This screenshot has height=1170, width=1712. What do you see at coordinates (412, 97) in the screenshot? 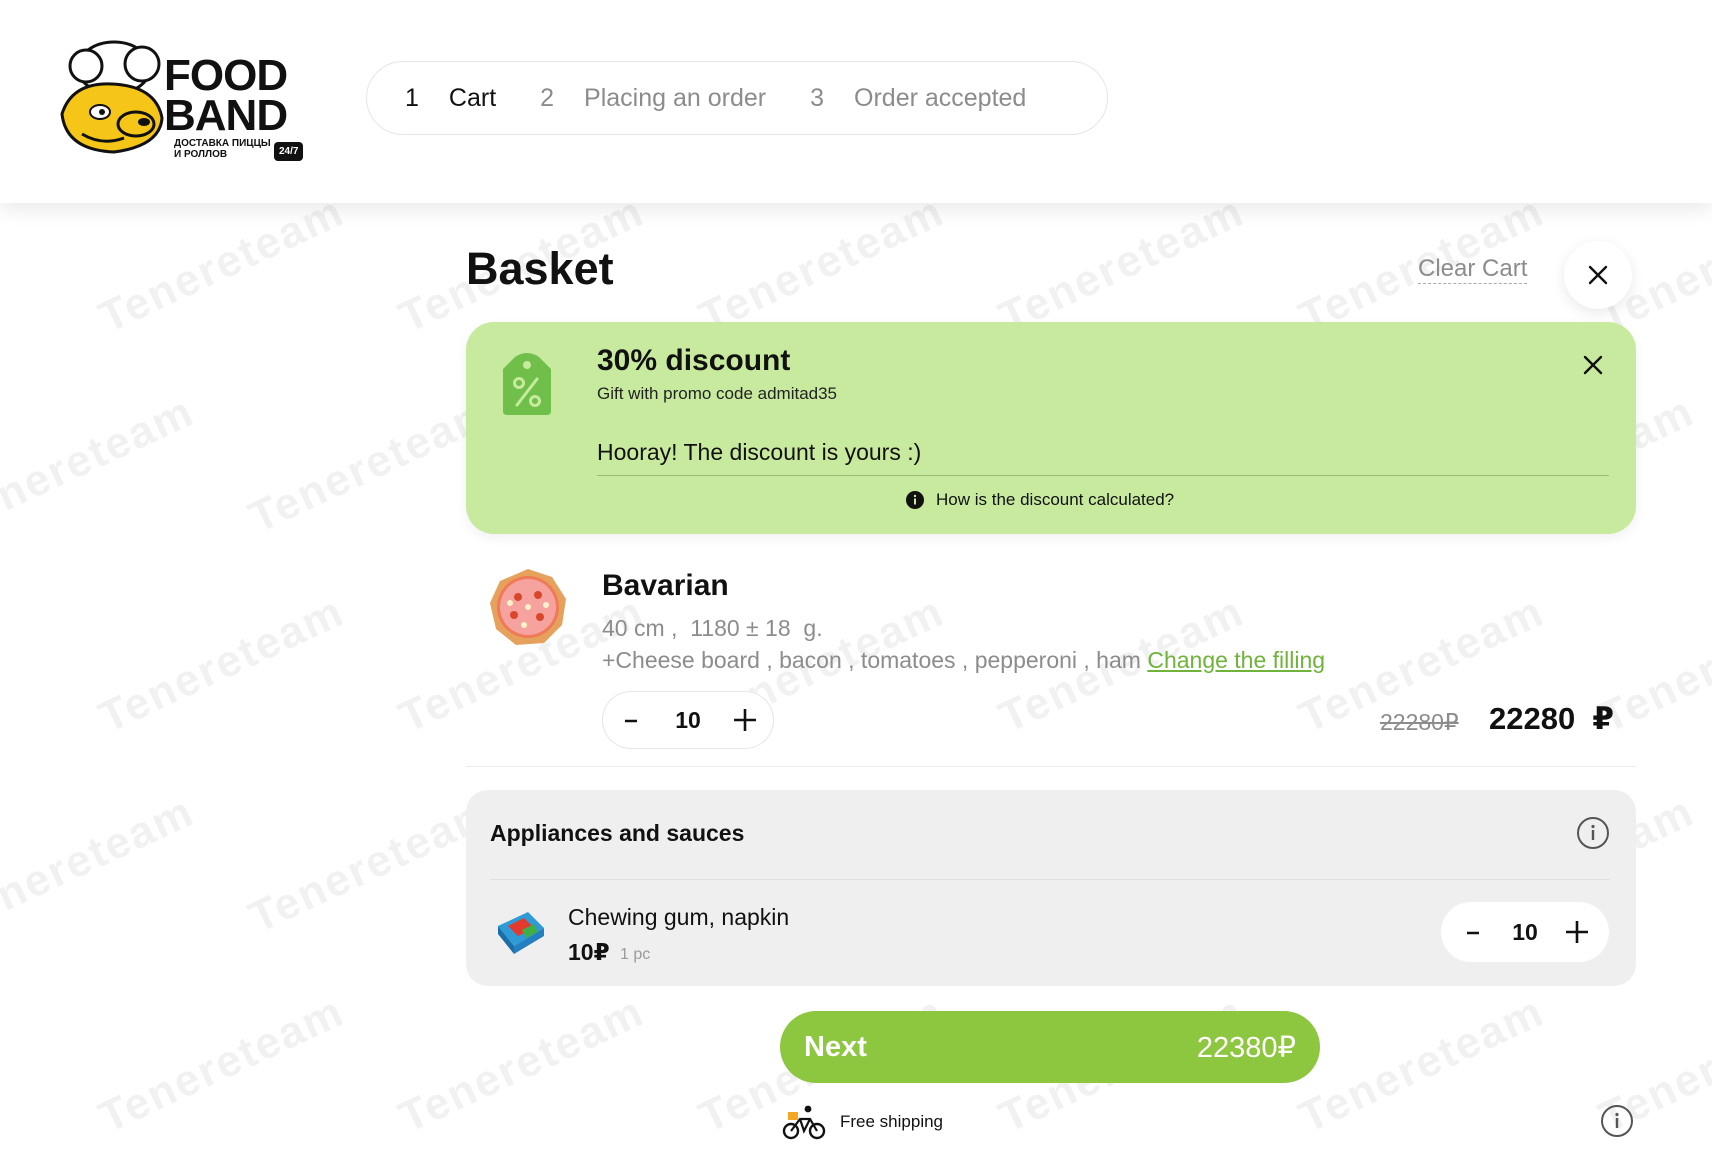
I see `step-number: 1` at bounding box center [412, 97].